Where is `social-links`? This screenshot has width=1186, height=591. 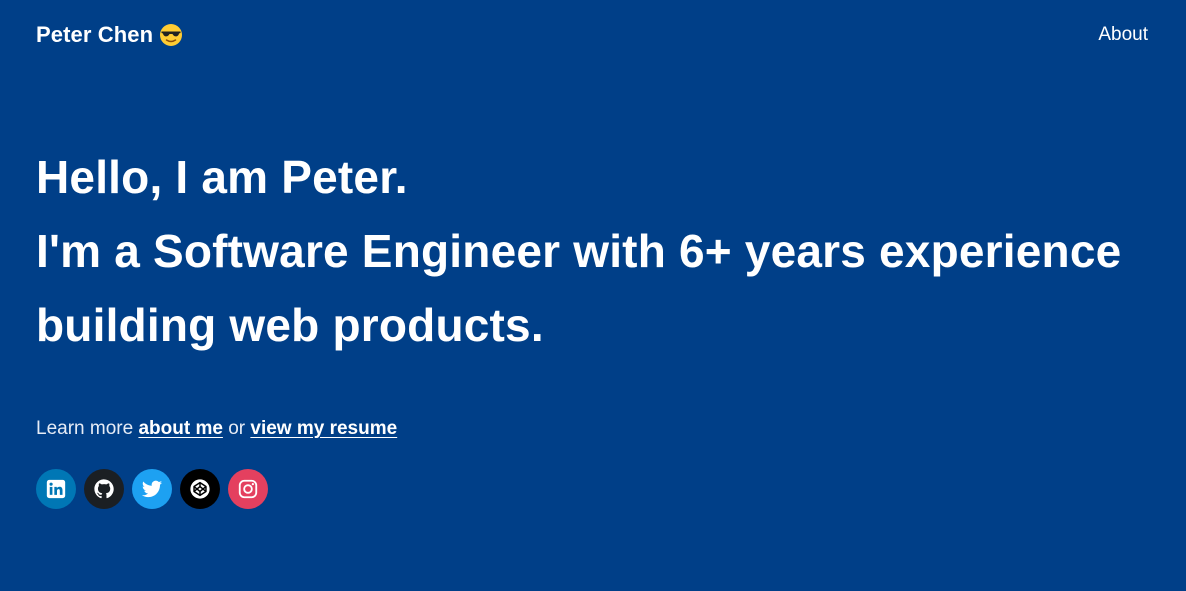 social-links is located at coordinates (152, 489).